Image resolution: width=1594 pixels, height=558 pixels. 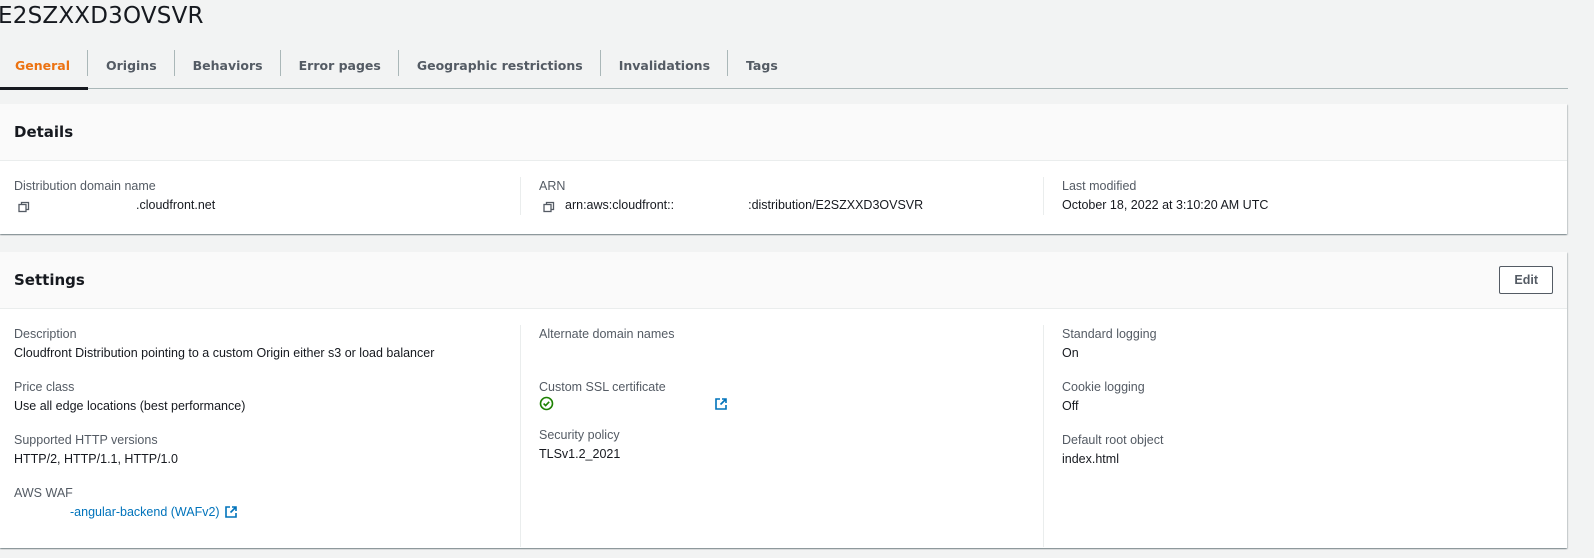 What do you see at coordinates (260, 512) in the screenshot?
I see `waf-value: -angular-backend (WAFv2)` at bounding box center [260, 512].